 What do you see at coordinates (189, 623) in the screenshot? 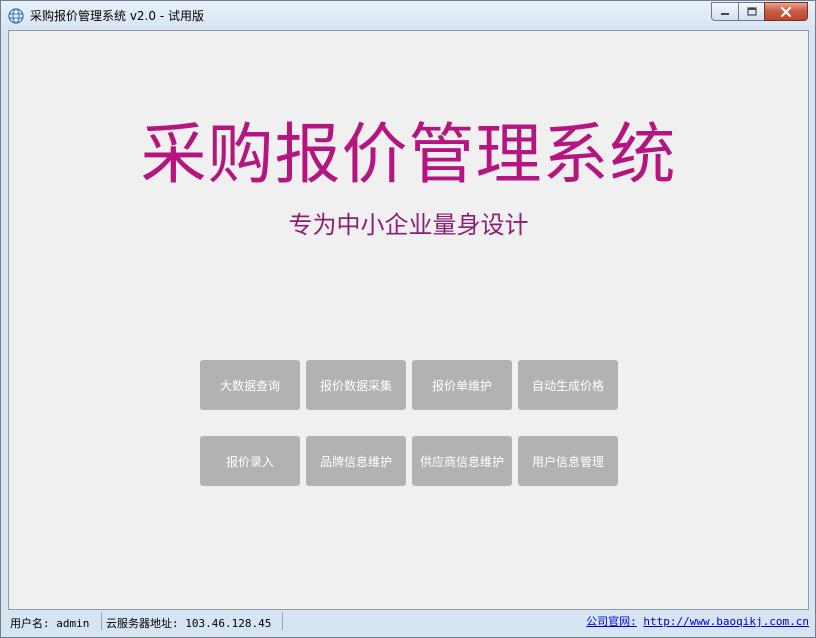
I see `status-server-address: 云服务器地址: 103.46.128.45` at bounding box center [189, 623].